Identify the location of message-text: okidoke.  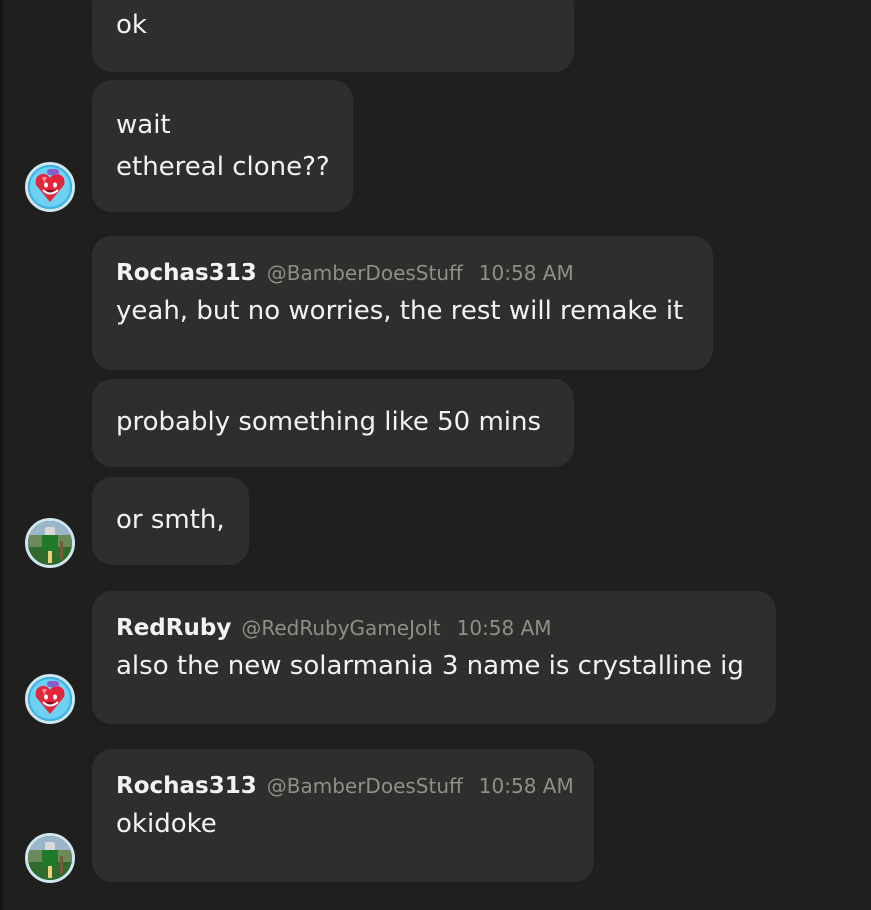
(166, 824).